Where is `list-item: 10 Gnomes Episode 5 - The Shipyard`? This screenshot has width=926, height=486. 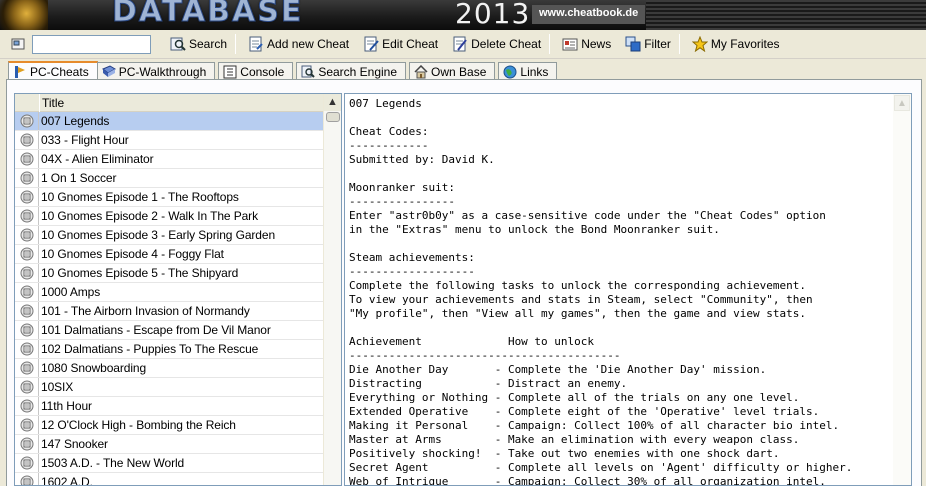
list-item: 10 Gnomes Episode 5 - The Shipyard is located at coordinates (169, 273).